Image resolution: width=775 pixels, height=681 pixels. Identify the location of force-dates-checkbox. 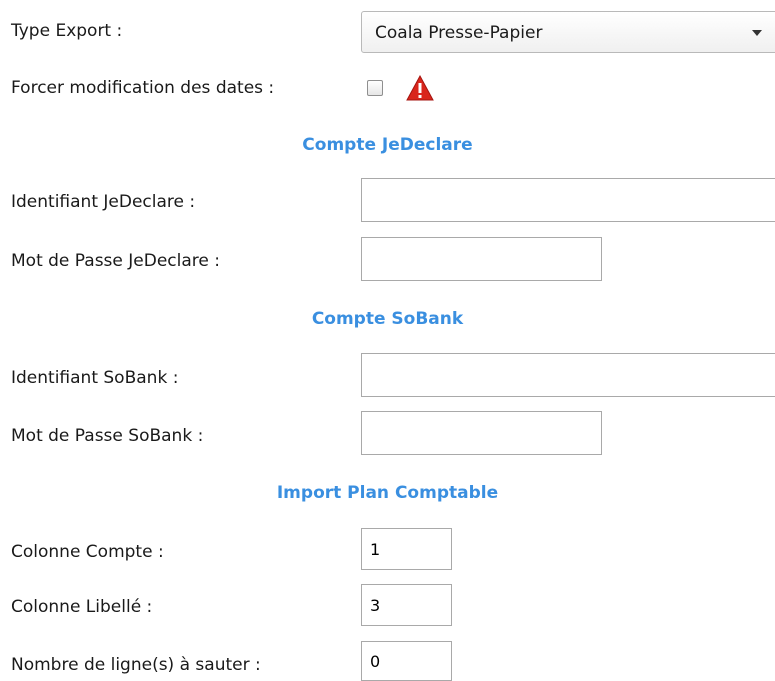
(375, 88).